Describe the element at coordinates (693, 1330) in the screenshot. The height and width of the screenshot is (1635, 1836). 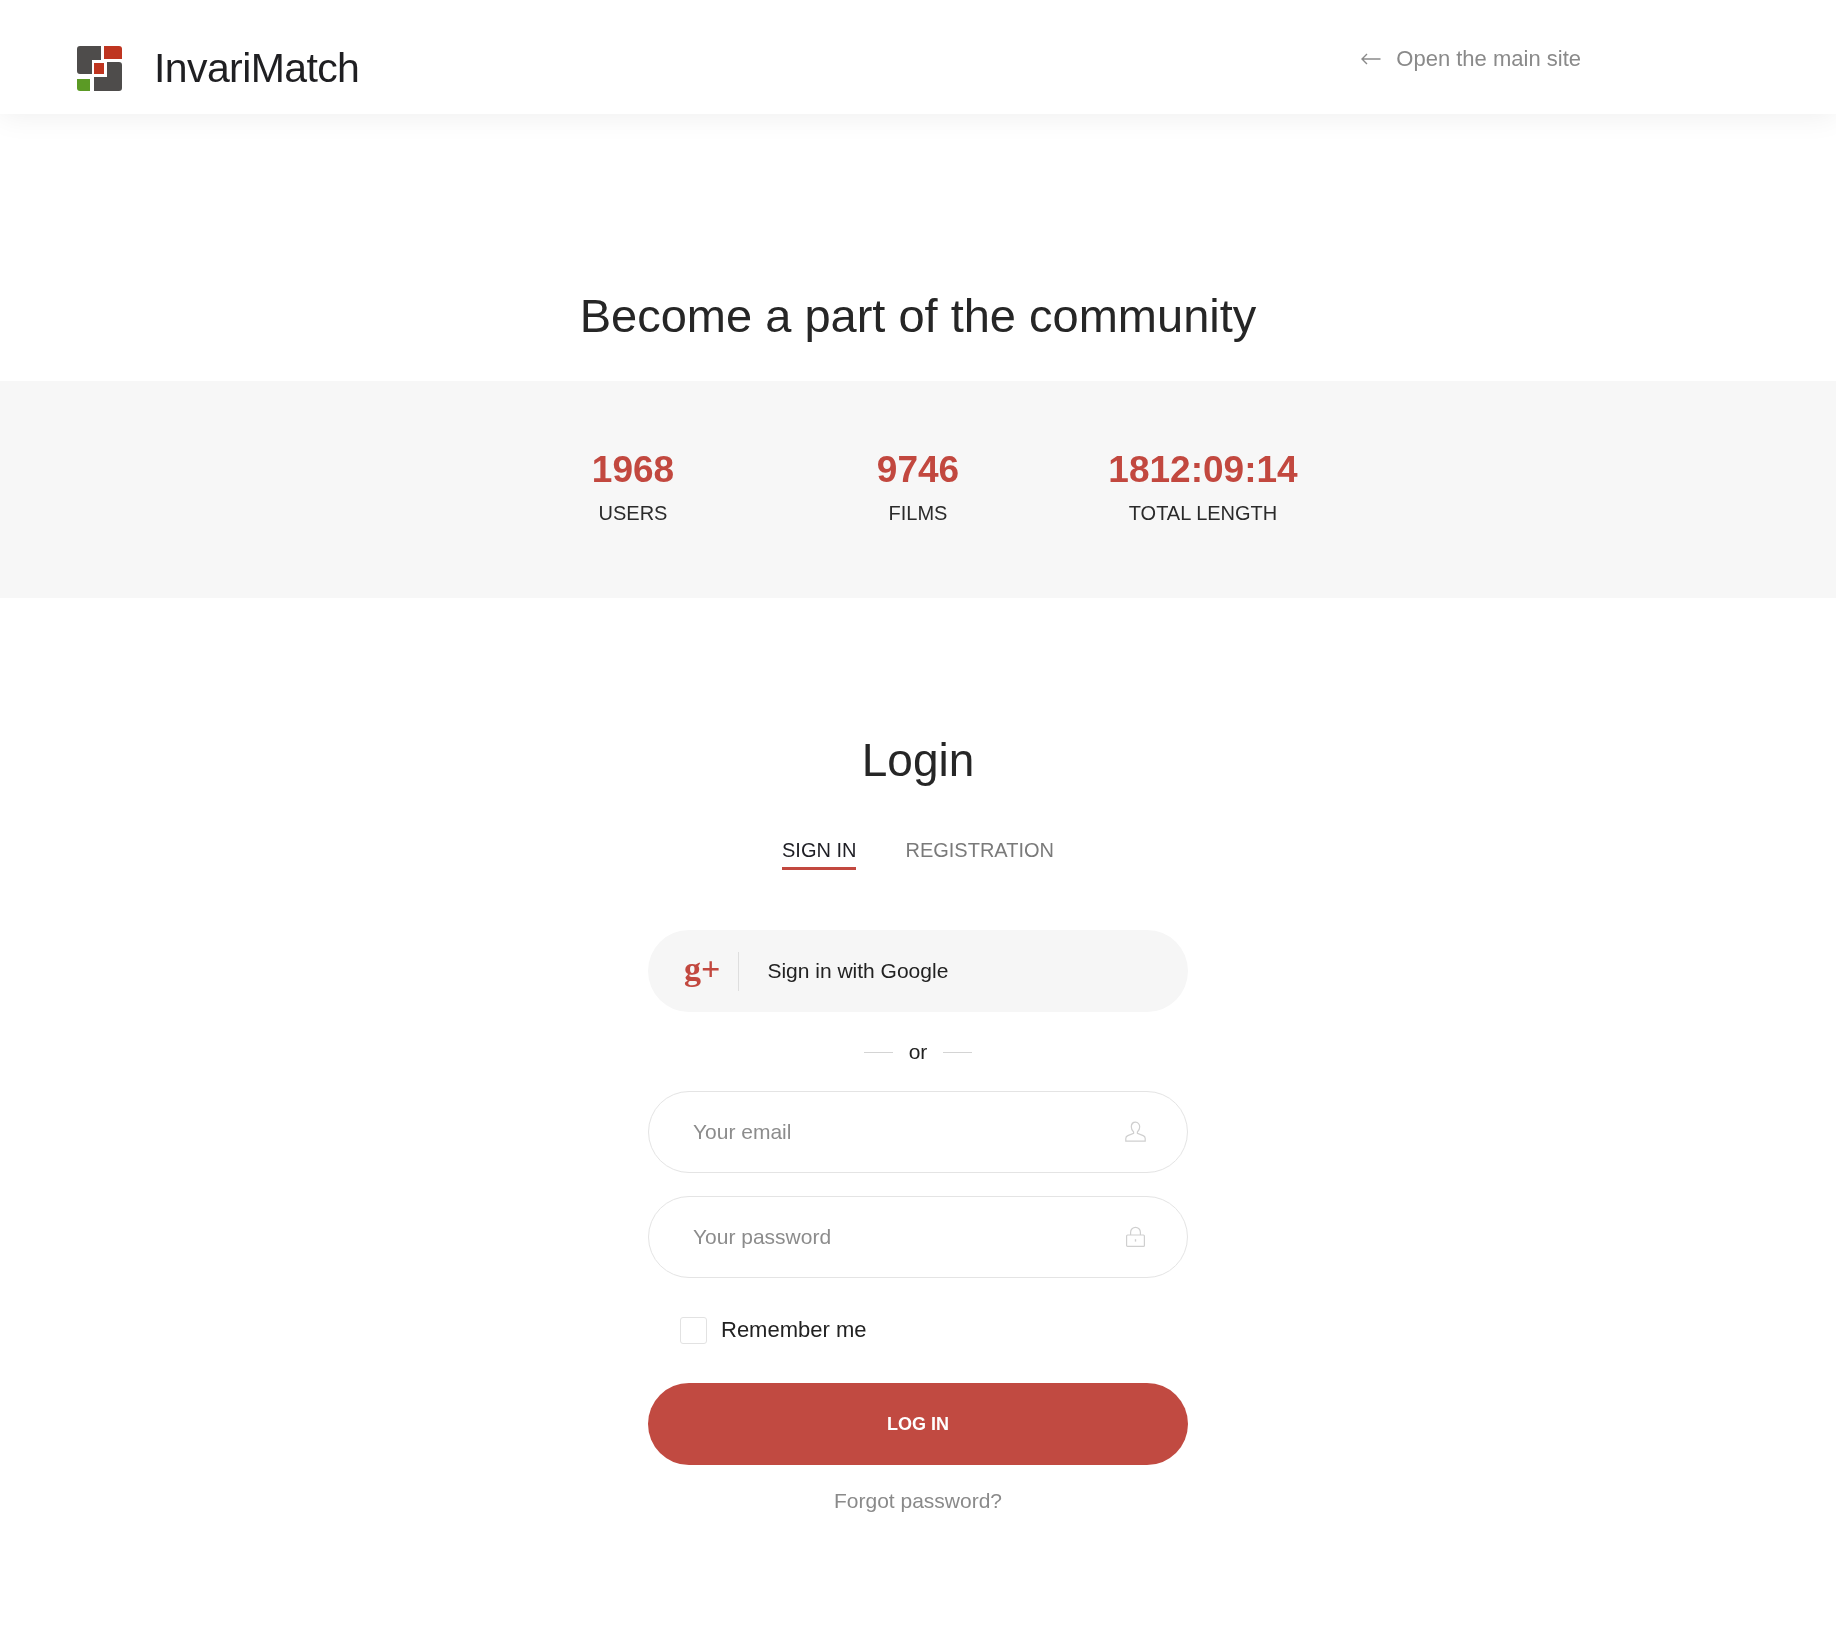
I see `checkbox` at that location.